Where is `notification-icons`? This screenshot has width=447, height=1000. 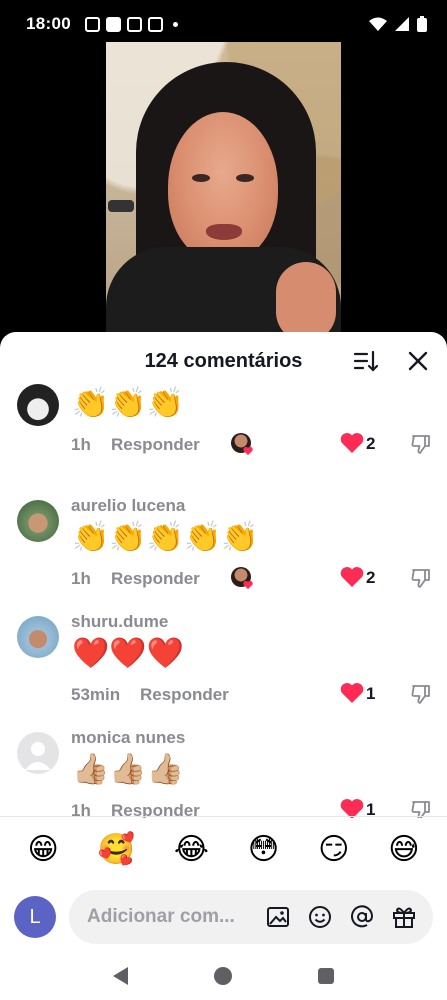
notification-icons is located at coordinates (131, 24).